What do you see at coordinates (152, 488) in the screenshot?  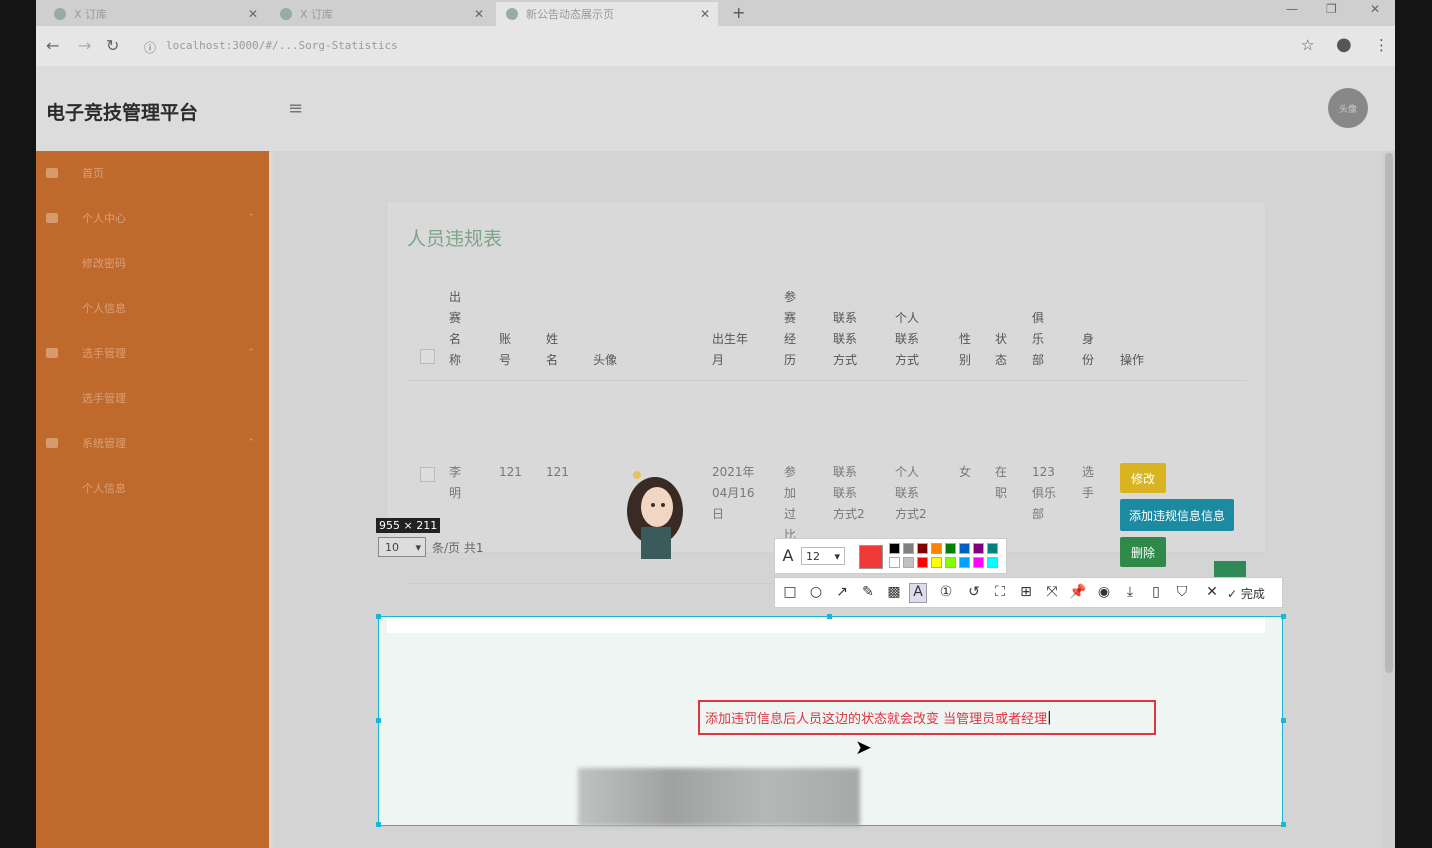 I see `sidebar-item-system-sub: 个人信息` at bounding box center [152, 488].